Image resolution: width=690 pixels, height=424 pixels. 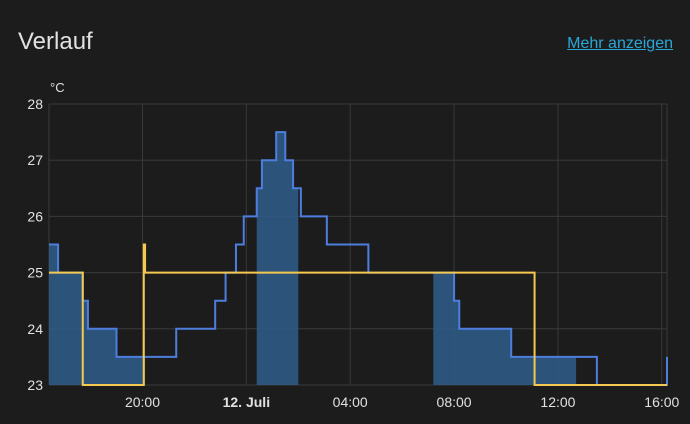 What do you see at coordinates (557, 402) in the screenshot?
I see `x-tick-label: 12:00` at bounding box center [557, 402].